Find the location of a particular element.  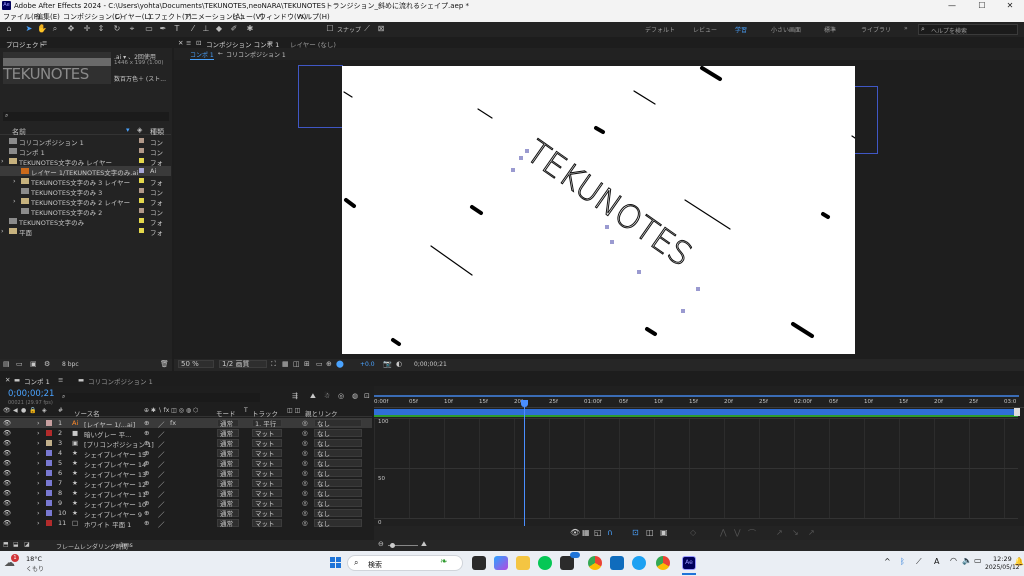

snapshot-icon: 📷 is located at coordinates (387, 364).